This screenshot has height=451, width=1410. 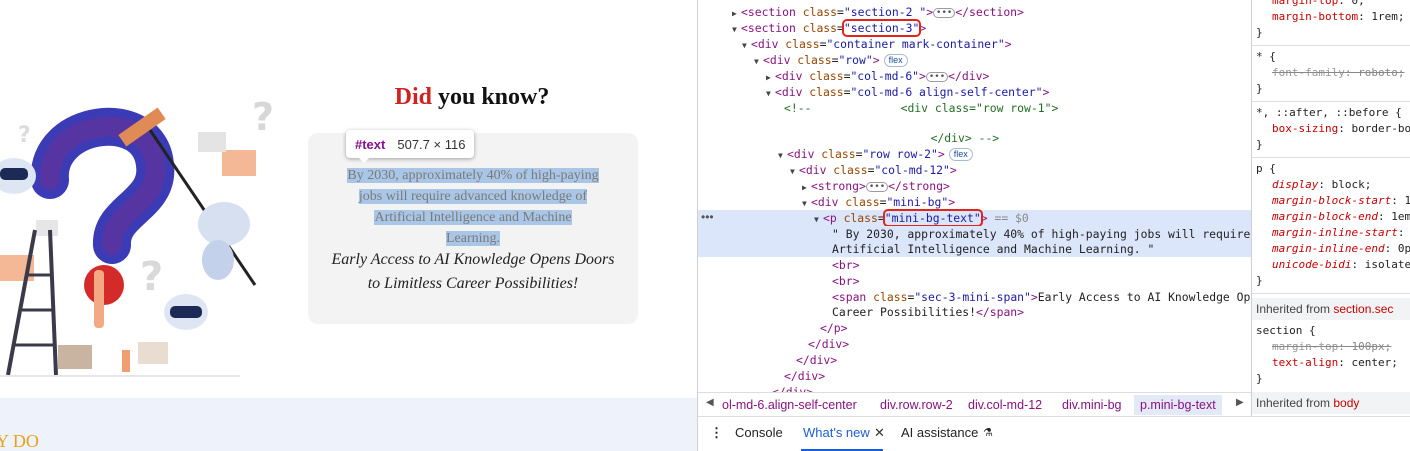 What do you see at coordinates (1295, 403) in the screenshot?
I see `inherited-label: Inherited from` at bounding box center [1295, 403].